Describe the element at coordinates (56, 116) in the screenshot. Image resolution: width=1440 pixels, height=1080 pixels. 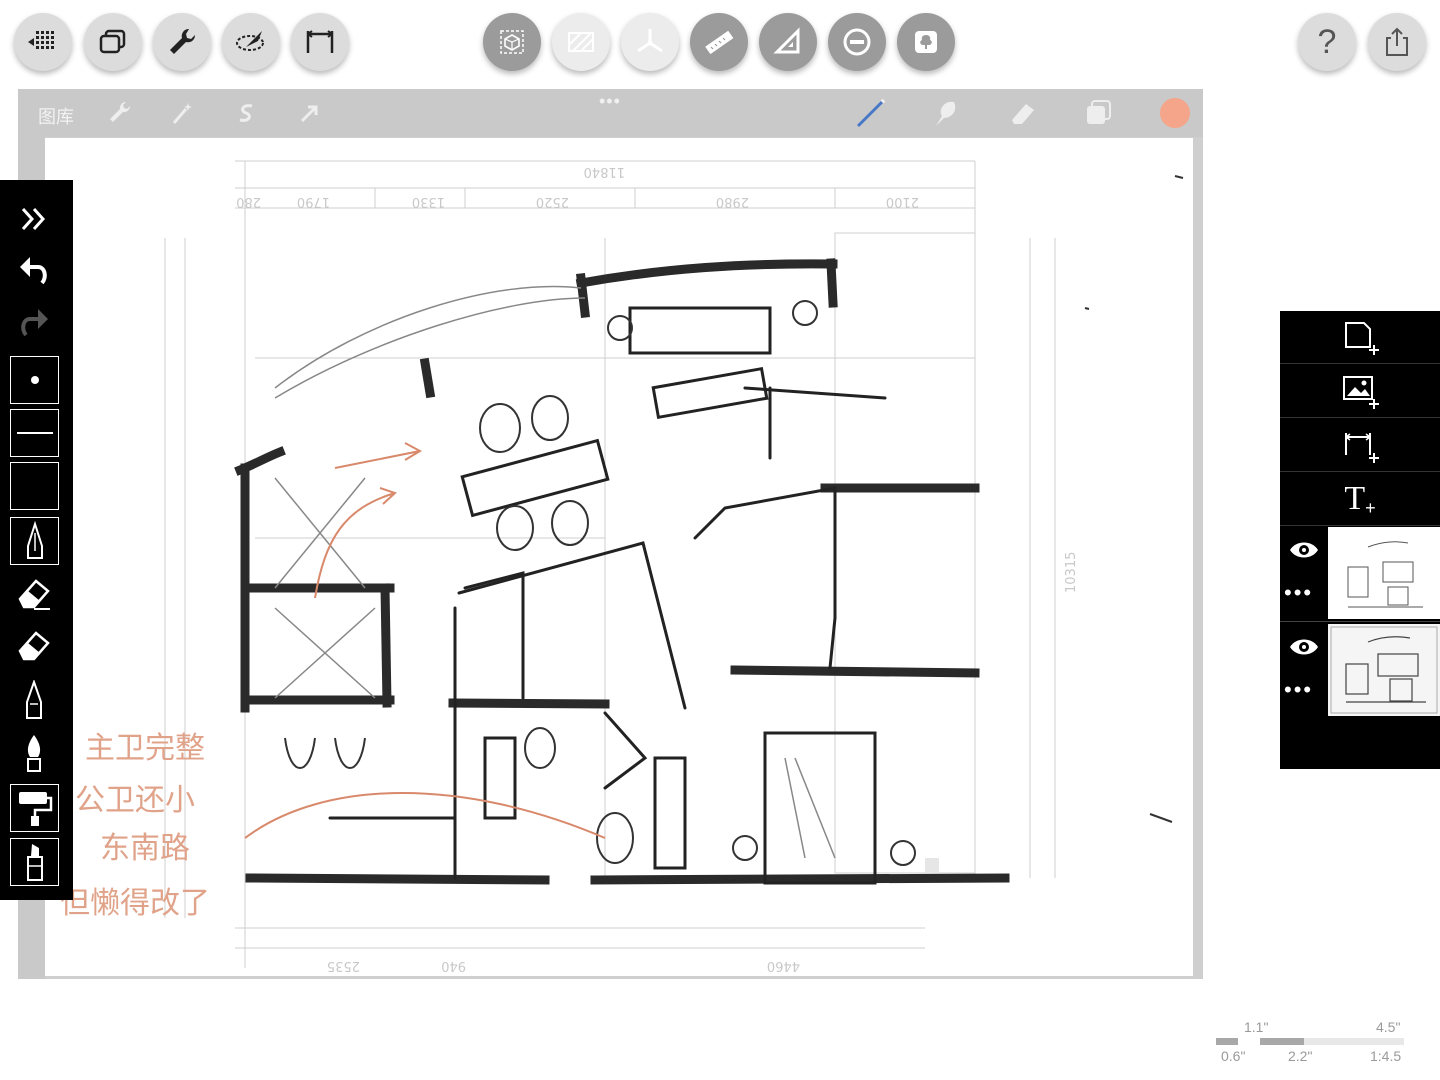
I see `gallery-title: 图库` at that location.